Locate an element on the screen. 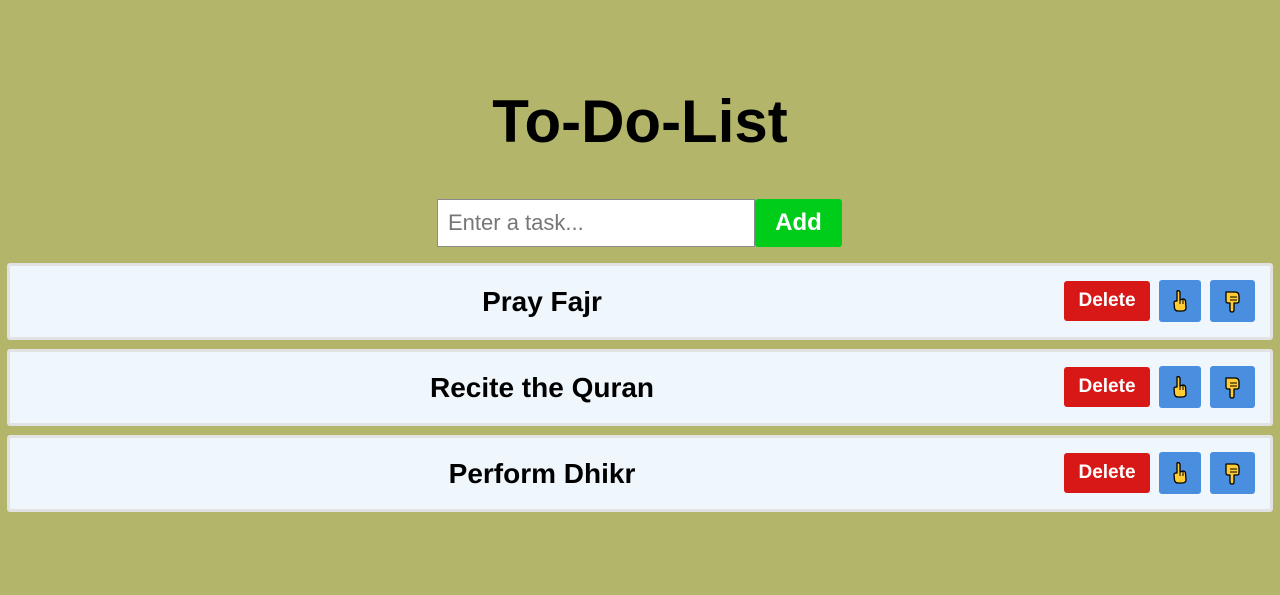 Image resolution: width=1280 pixels, height=595 pixels. add-task-form: Add is located at coordinates (639, 223).